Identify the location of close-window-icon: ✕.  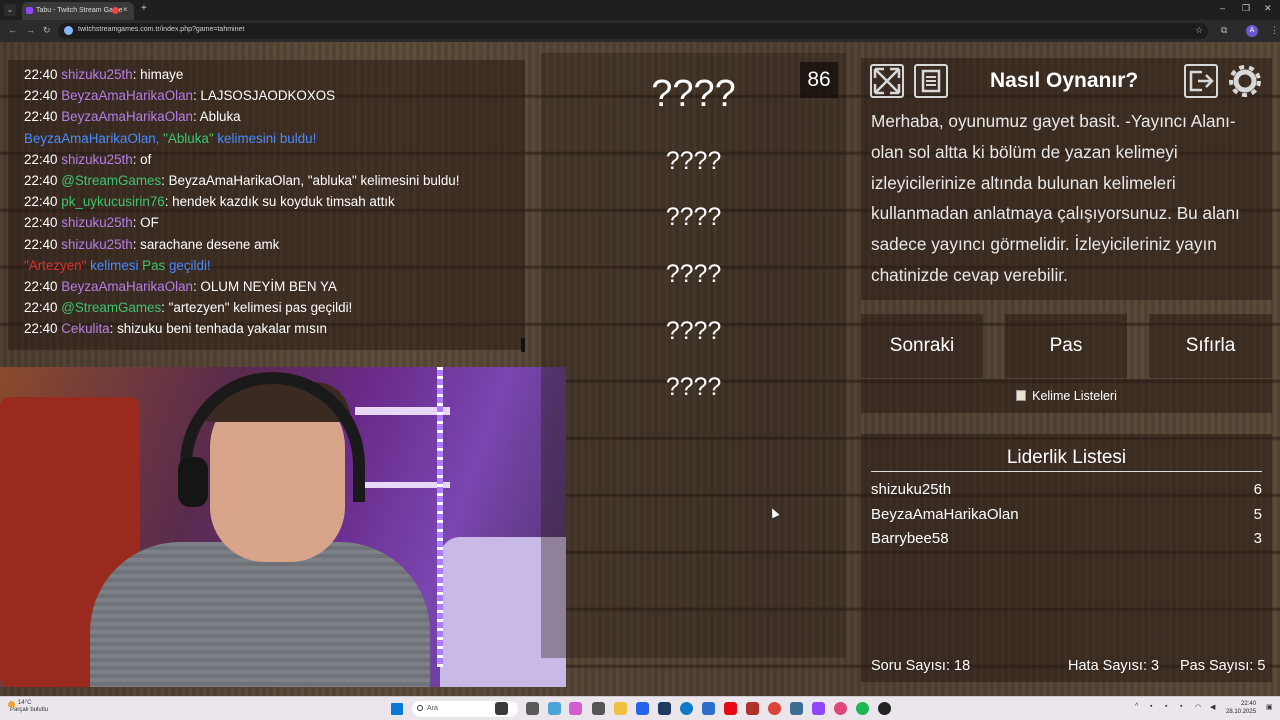
(1268, 8).